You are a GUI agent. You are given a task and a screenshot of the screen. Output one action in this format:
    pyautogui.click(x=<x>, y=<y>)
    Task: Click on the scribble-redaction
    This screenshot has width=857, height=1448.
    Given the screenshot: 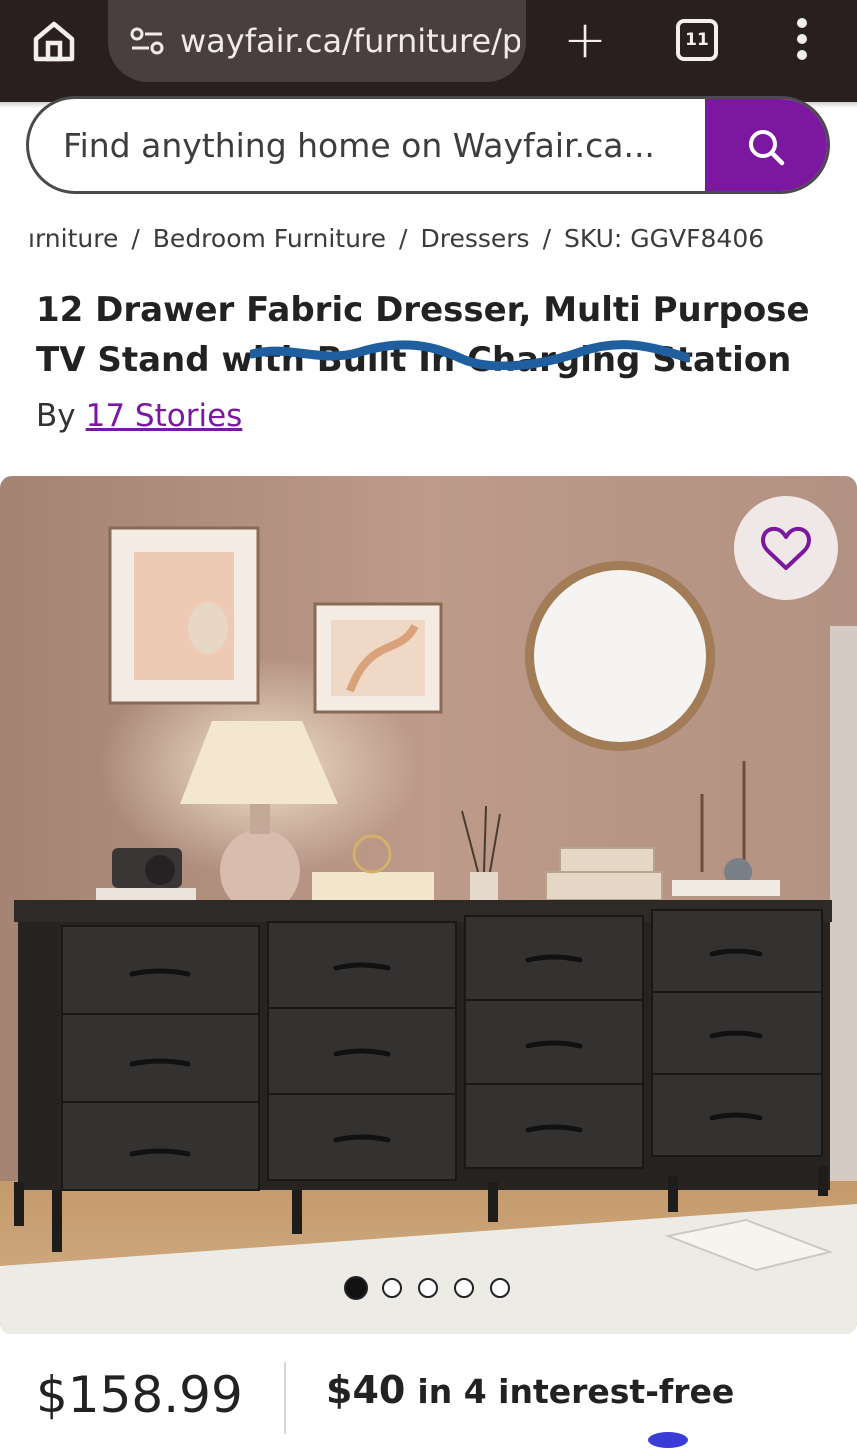 What is the action you would take?
    pyautogui.click(x=470, y=355)
    